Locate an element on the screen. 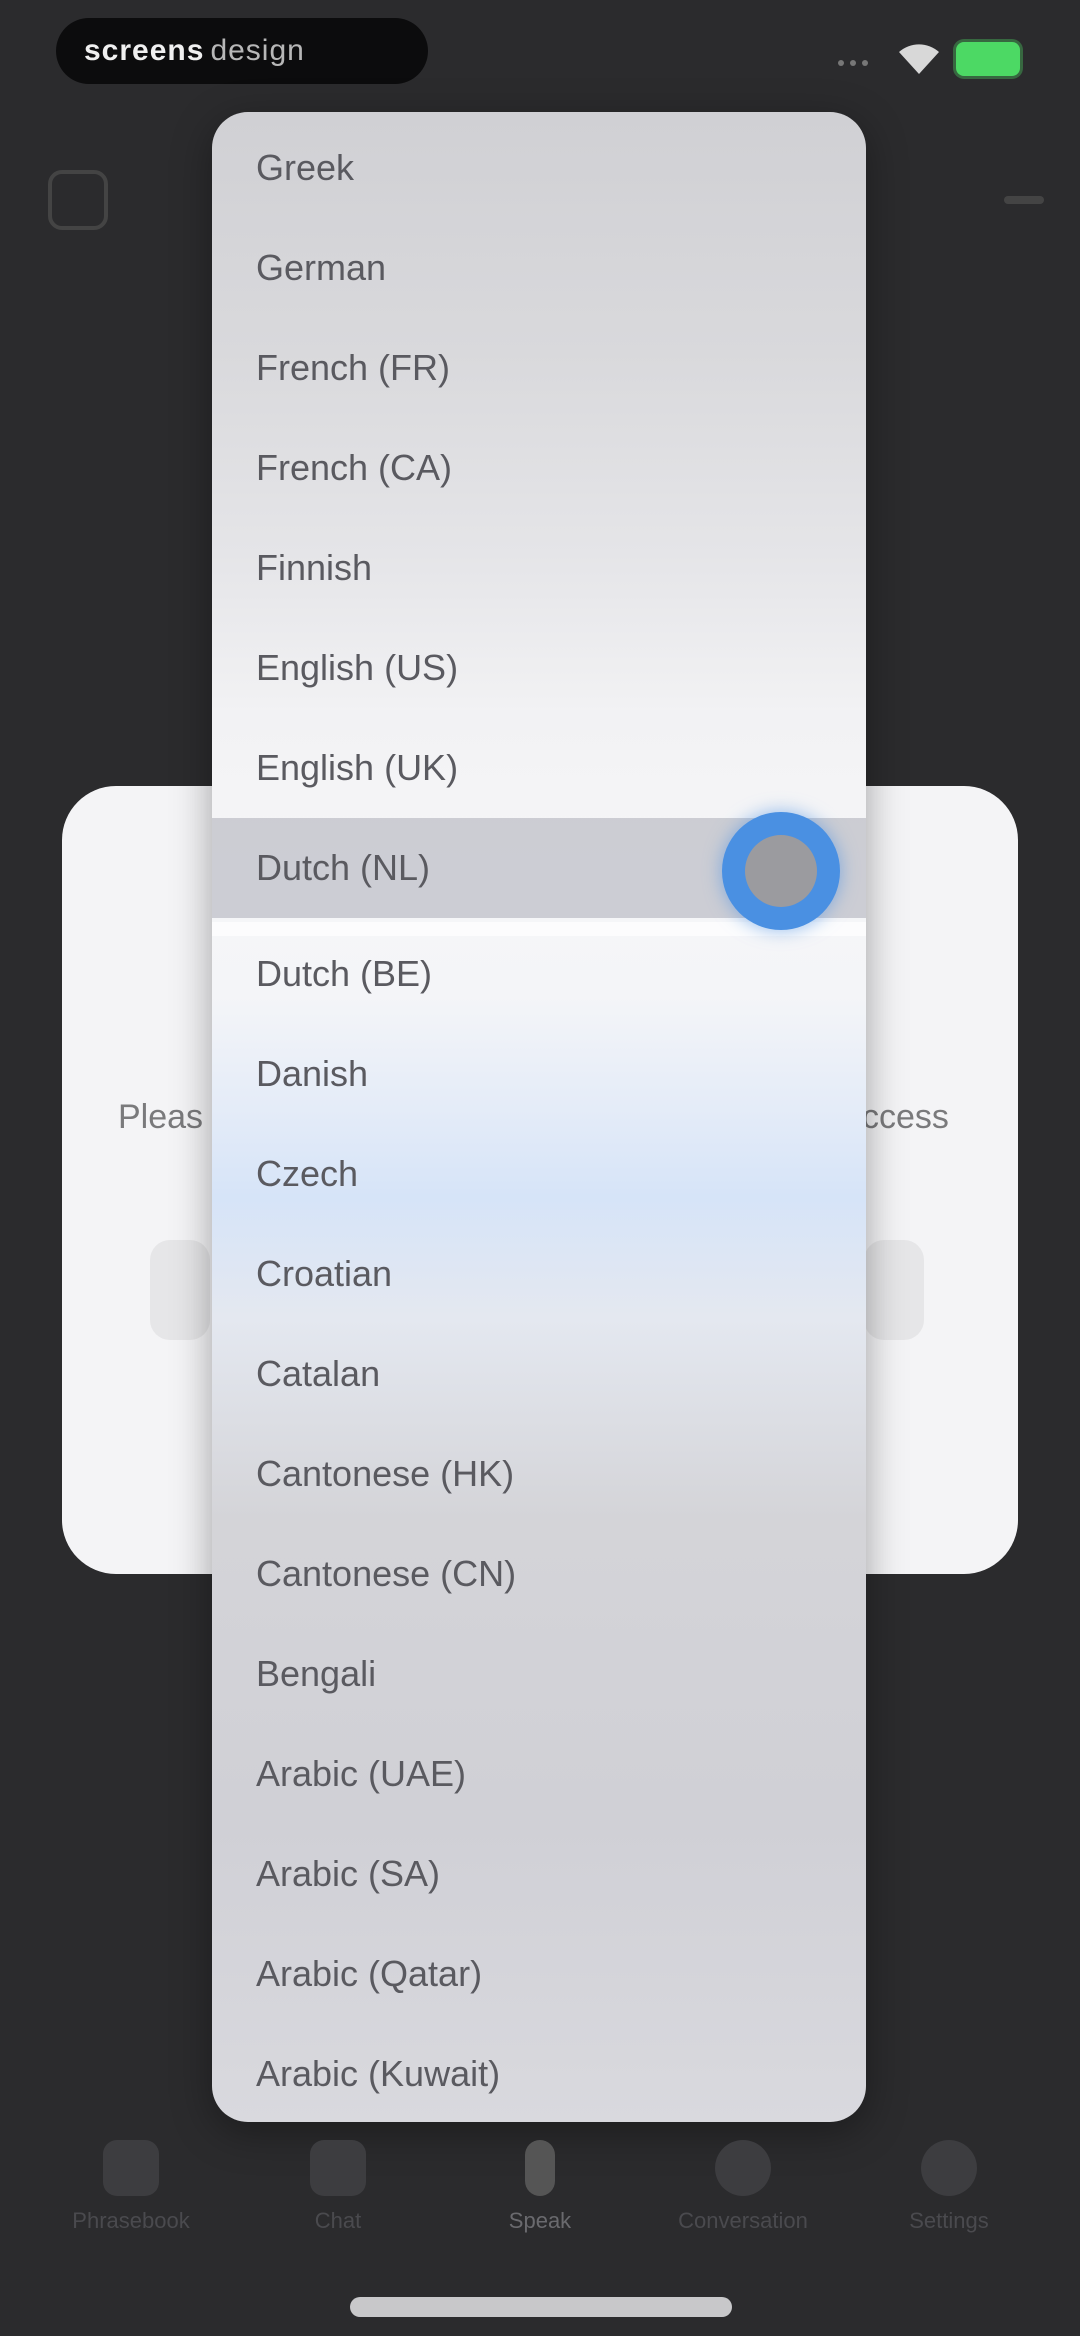  dialog-text-right: ccess is located at coordinates (905, 1117).